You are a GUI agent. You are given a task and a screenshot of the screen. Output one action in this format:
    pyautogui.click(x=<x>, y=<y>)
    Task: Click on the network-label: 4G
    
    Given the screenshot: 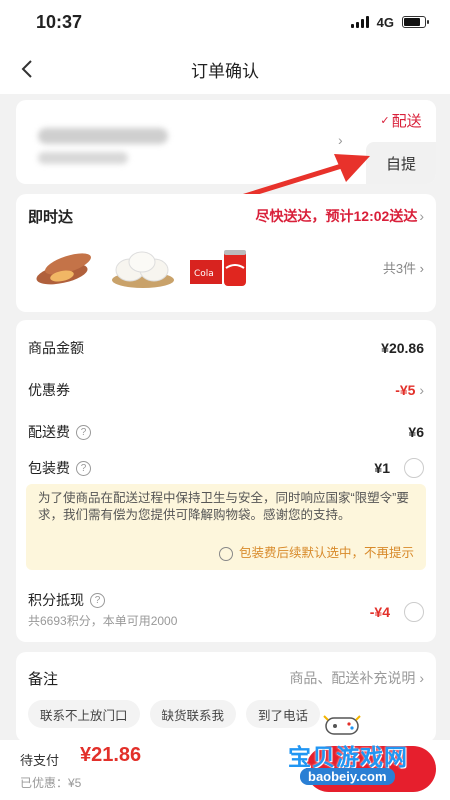 What is the action you would take?
    pyautogui.click(x=385, y=22)
    